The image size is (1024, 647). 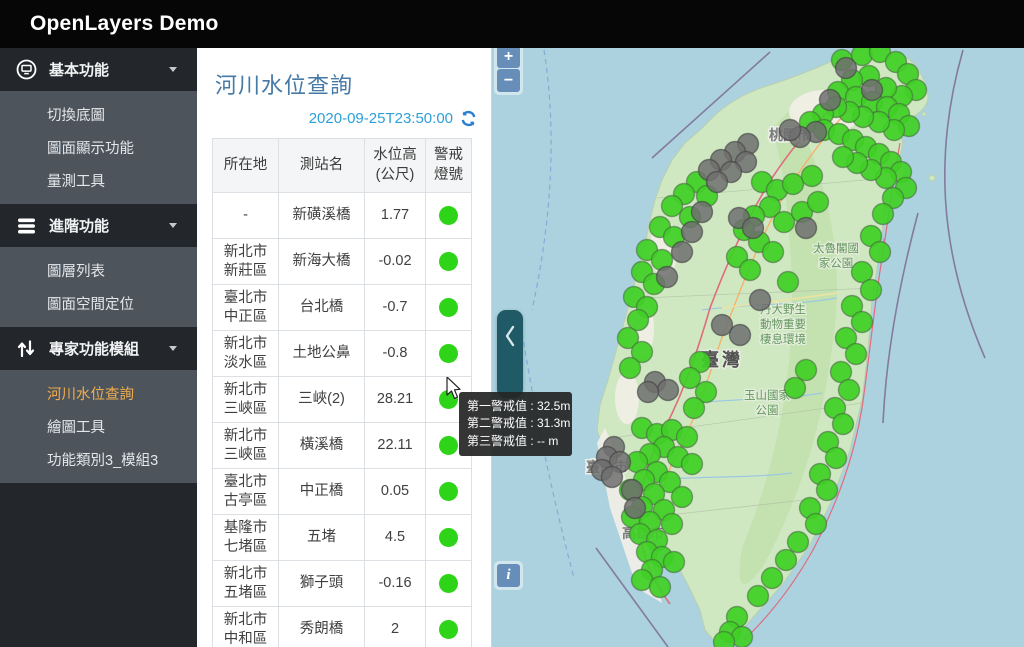 I want to click on zoom-out-button: −, so click(x=508, y=80).